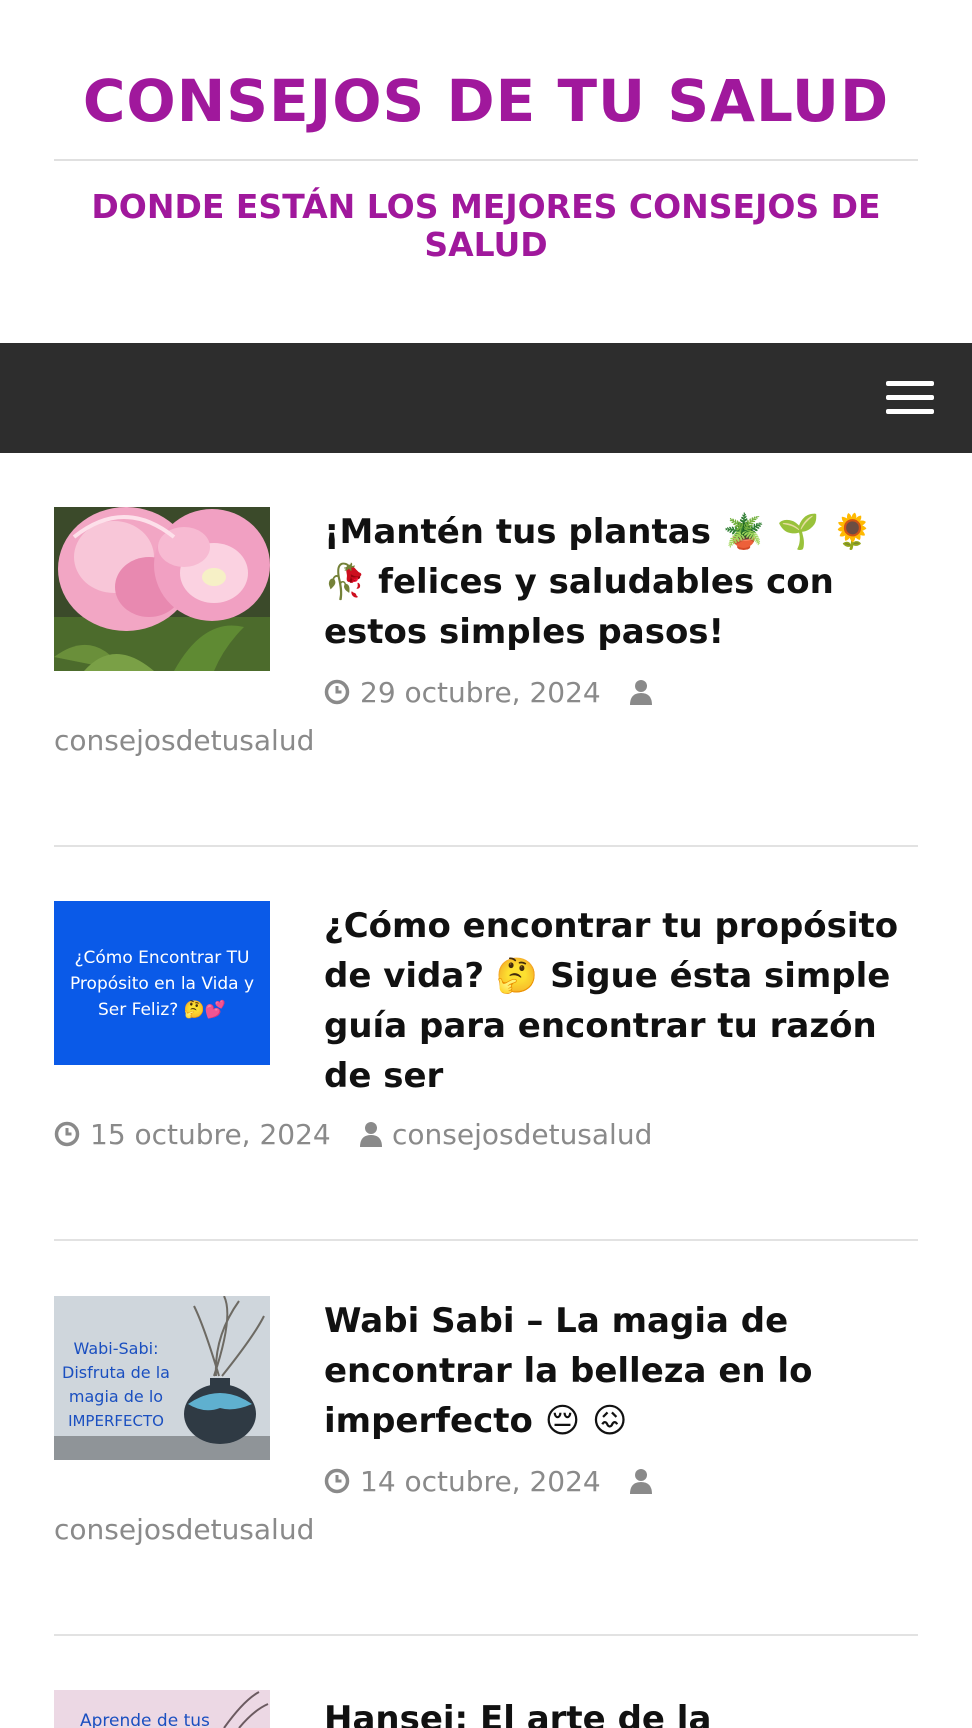 The width and height of the screenshot is (972, 1728). I want to click on svg-text: Propósito en la Vida y, so click(162, 984).